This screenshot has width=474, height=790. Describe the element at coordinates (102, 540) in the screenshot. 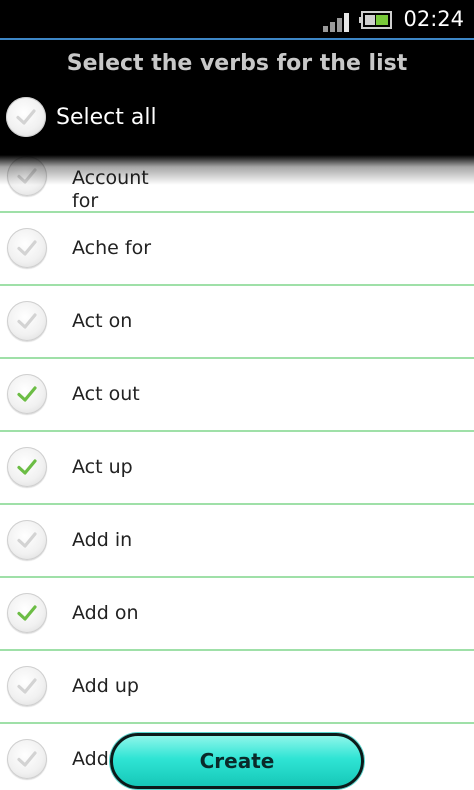

I see `verb-label: Add in` at that location.